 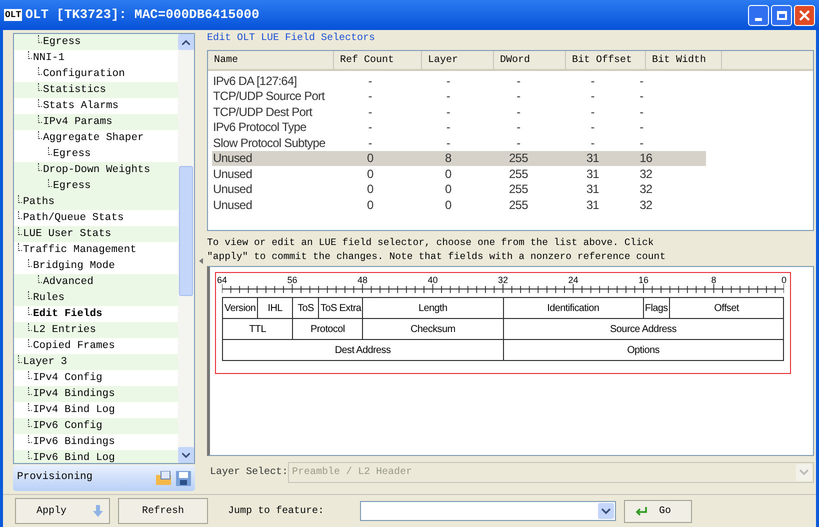 What do you see at coordinates (277, 511) in the screenshot?
I see `field-label: Jump to feature:` at bounding box center [277, 511].